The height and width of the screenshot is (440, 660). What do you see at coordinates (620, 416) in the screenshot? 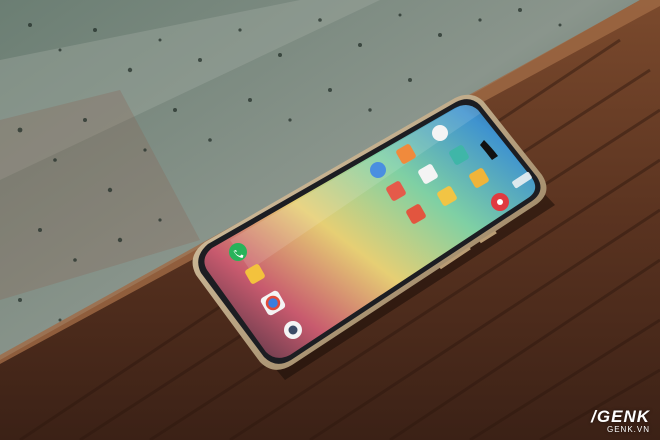
I see `watermark-logo: /GENK` at bounding box center [620, 416].